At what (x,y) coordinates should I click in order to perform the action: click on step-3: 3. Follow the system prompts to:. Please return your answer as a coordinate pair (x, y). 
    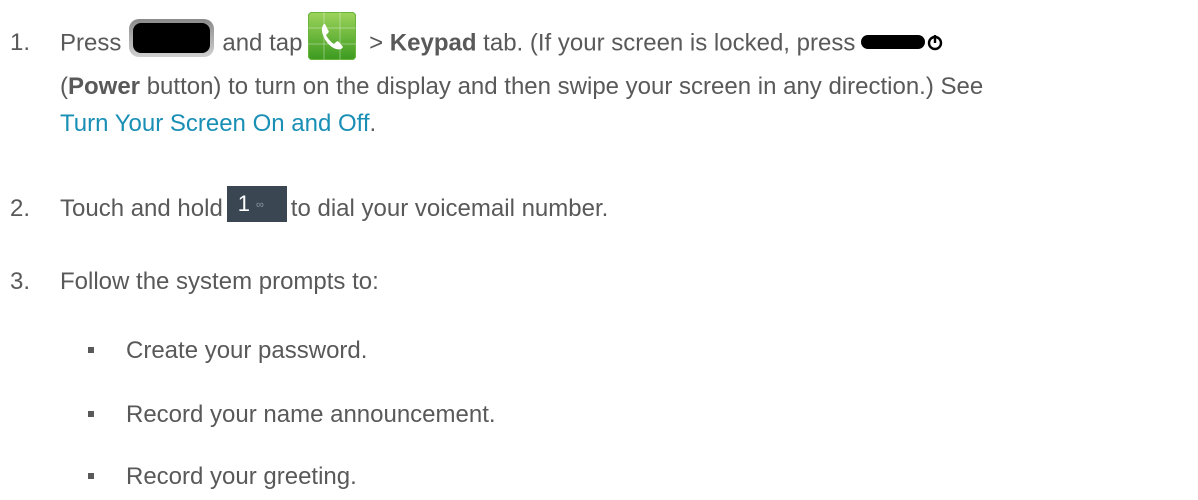
    Looking at the image, I should click on (594, 281).